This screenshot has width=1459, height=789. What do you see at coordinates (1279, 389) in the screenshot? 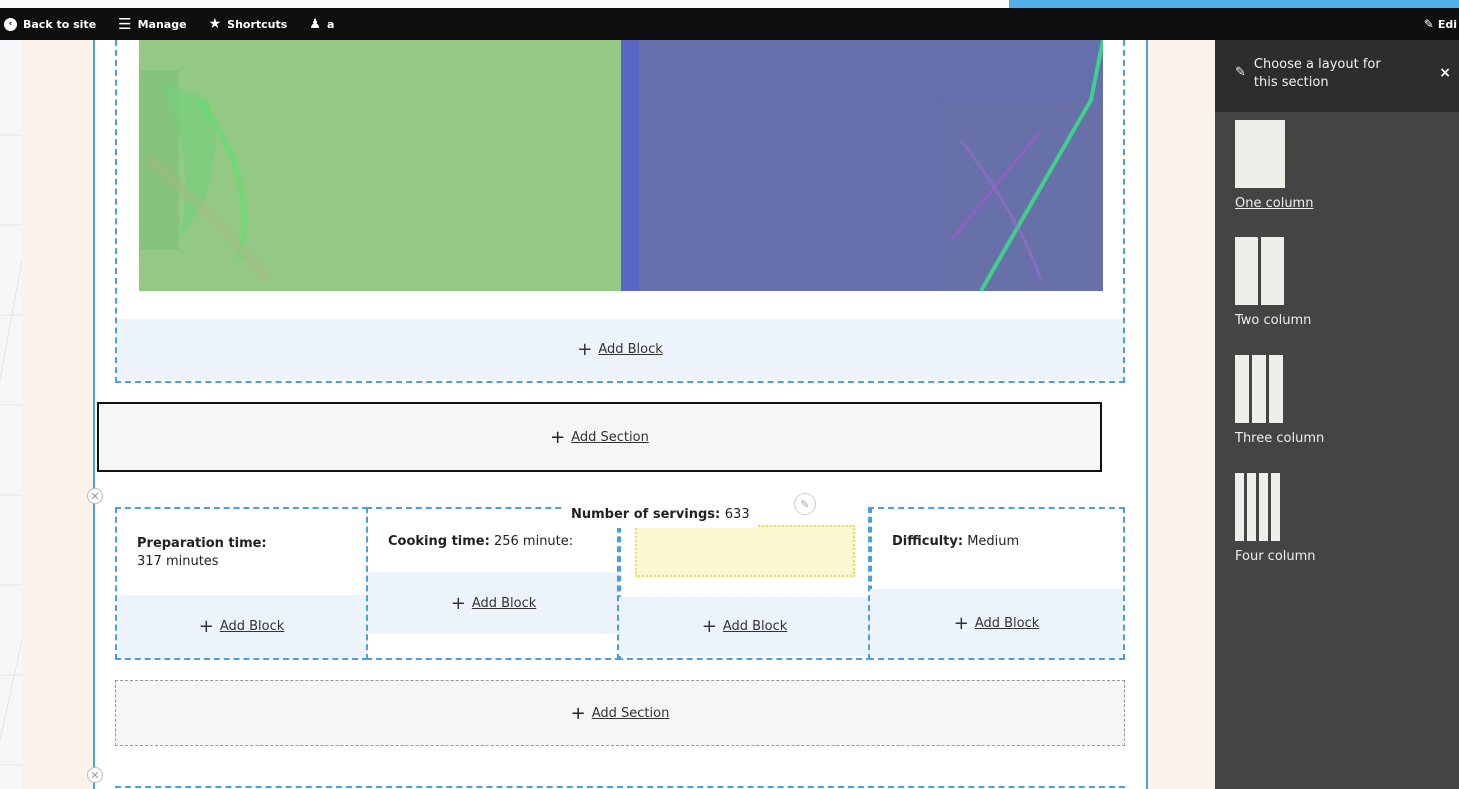
I see `three-column-thumbnail` at bounding box center [1279, 389].